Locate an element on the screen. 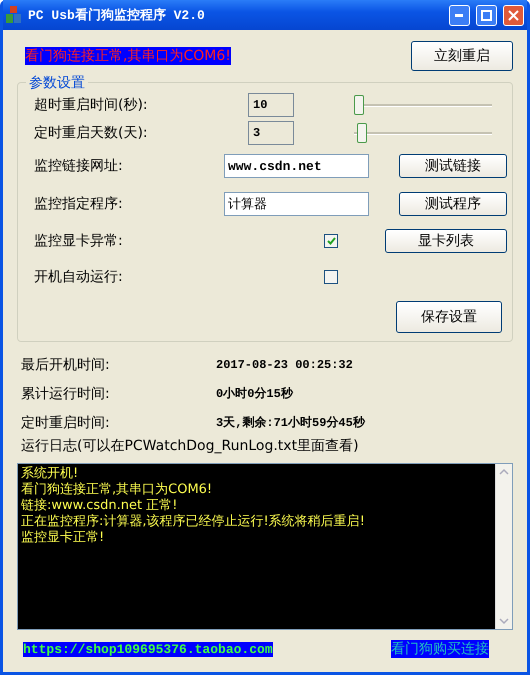 This screenshot has width=530, height=675. log-line: 正在监控程序:计算器,该程序已经停止运行!系统将稍后重启! is located at coordinates (193, 522).